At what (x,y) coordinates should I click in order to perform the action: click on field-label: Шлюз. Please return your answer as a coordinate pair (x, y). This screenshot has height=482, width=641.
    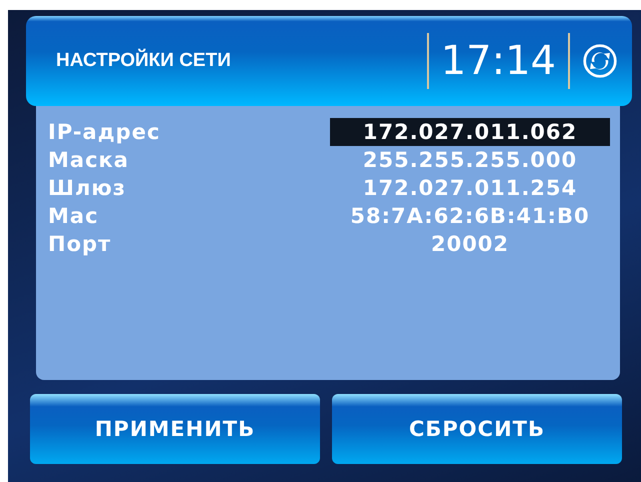
    Looking at the image, I should click on (87, 188).